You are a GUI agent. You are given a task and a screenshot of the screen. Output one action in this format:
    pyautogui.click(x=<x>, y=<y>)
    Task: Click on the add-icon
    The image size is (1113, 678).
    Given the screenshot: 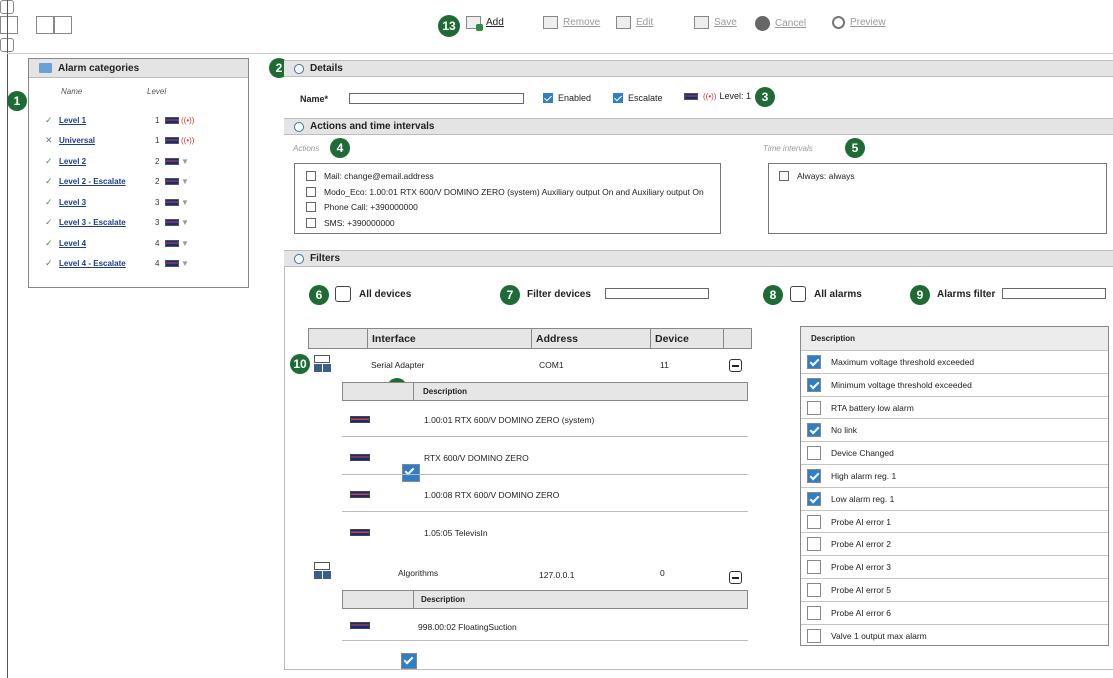 What is the action you would take?
    pyautogui.click(x=474, y=23)
    